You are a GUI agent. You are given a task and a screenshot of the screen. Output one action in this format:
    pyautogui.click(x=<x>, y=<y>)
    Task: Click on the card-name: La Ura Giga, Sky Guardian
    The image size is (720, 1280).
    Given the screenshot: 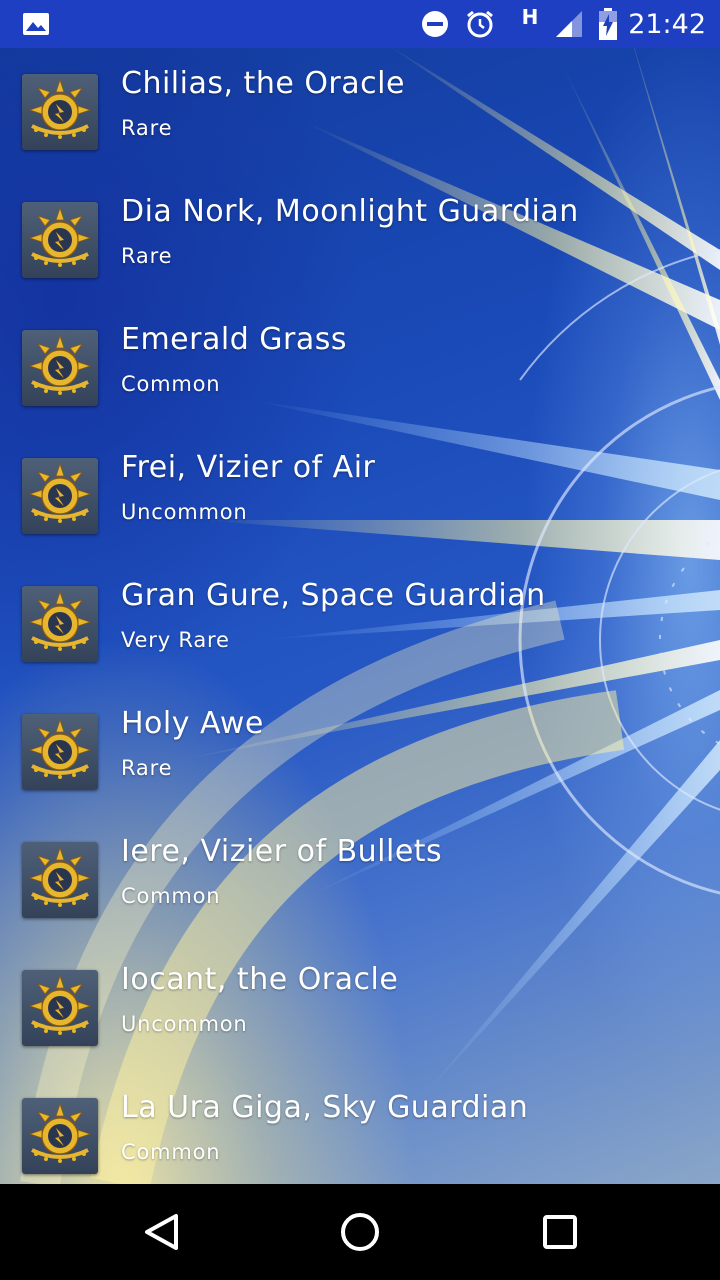 What is the action you would take?
    pyautogui.click(x=325, y=1107)
    